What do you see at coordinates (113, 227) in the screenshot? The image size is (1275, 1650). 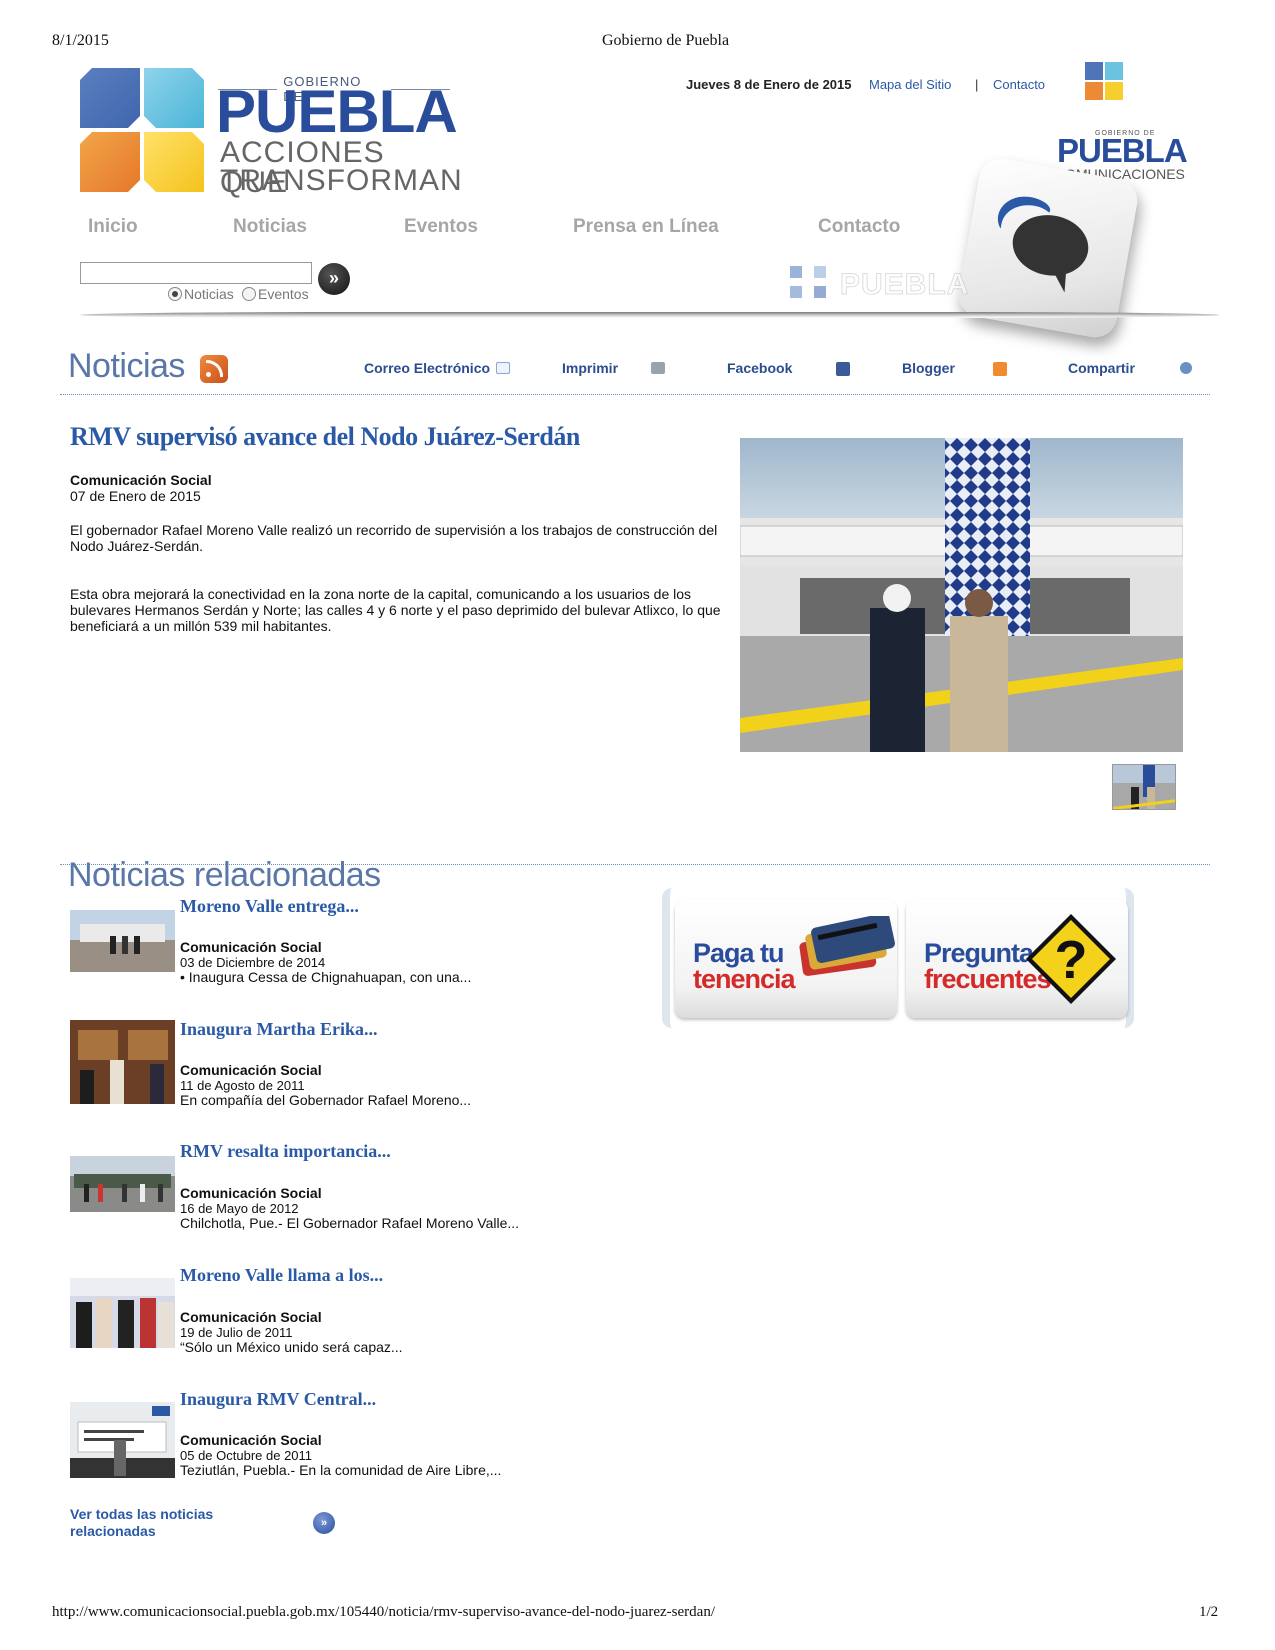 I see `nav-inicio: Inicio` at bounding box center [113, 227].